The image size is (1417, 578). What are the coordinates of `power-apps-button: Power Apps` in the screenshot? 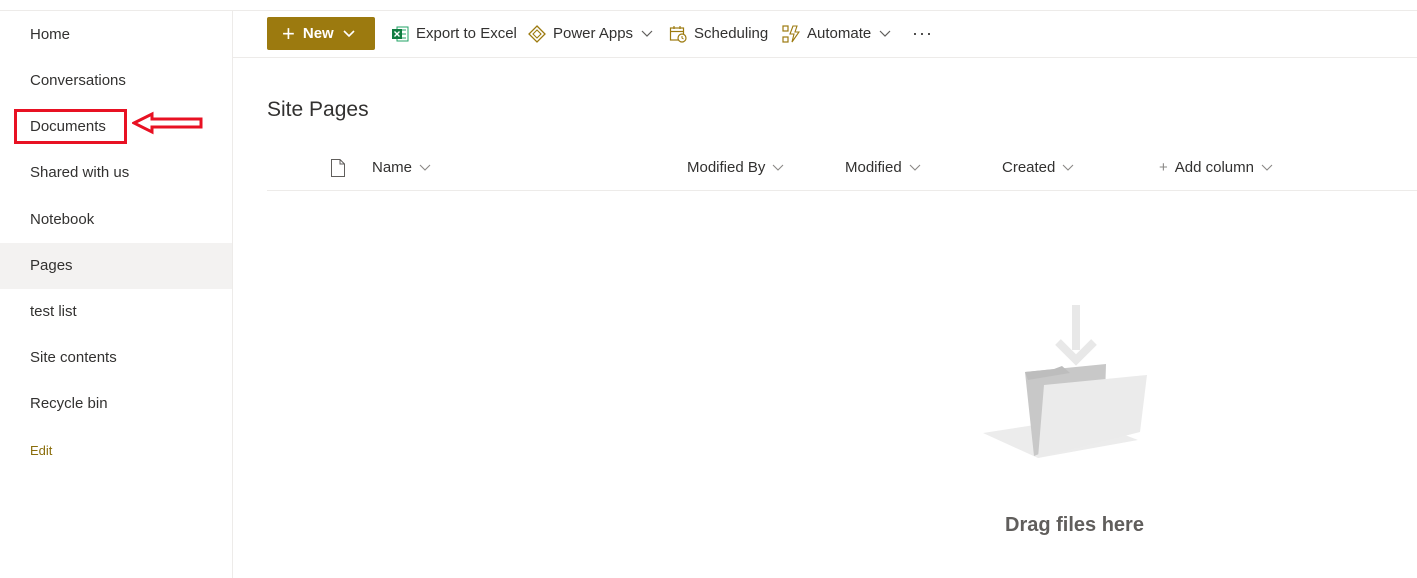 It's located at (594, 33).